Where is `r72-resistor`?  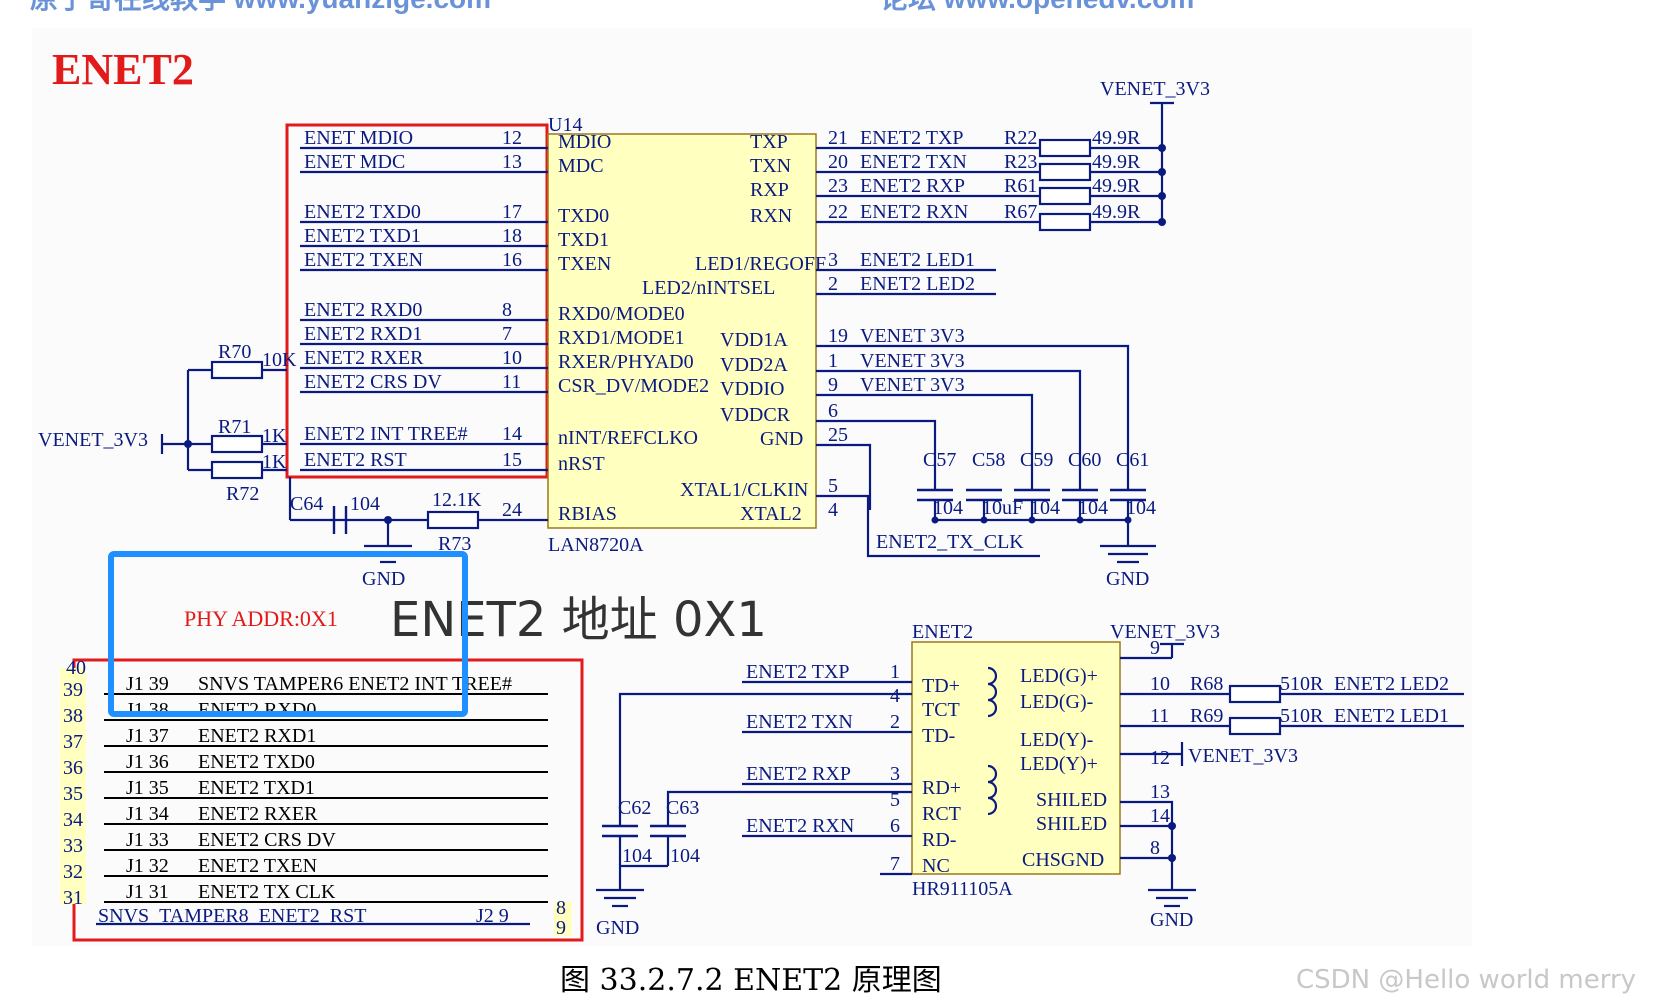
r72-resistor is located at coordinates (237, 470).